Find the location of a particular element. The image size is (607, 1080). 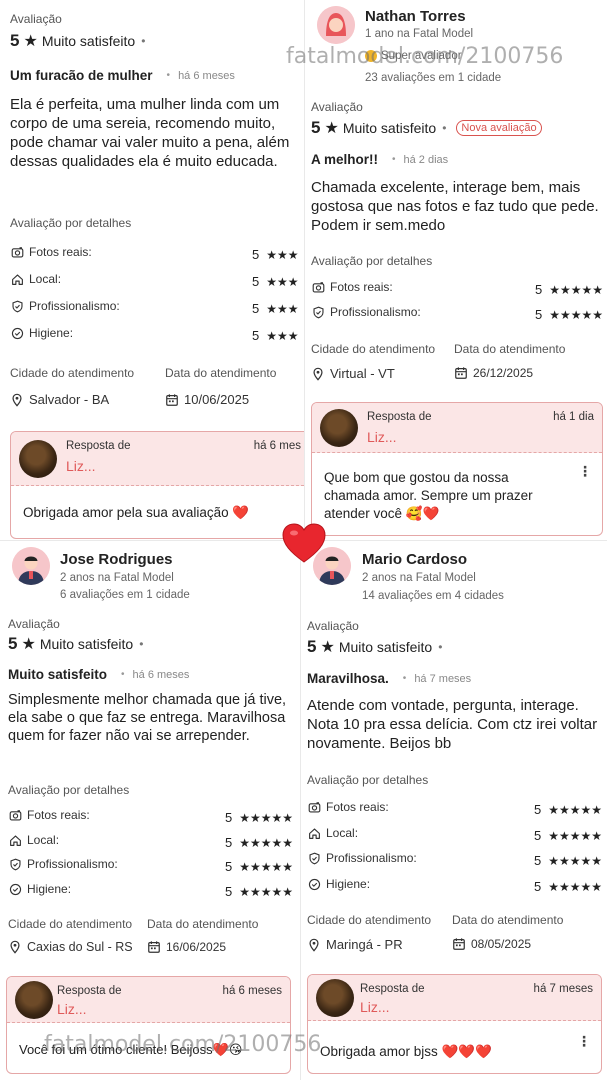

review-age: há 7 meses is located at coordinates (443, 678).